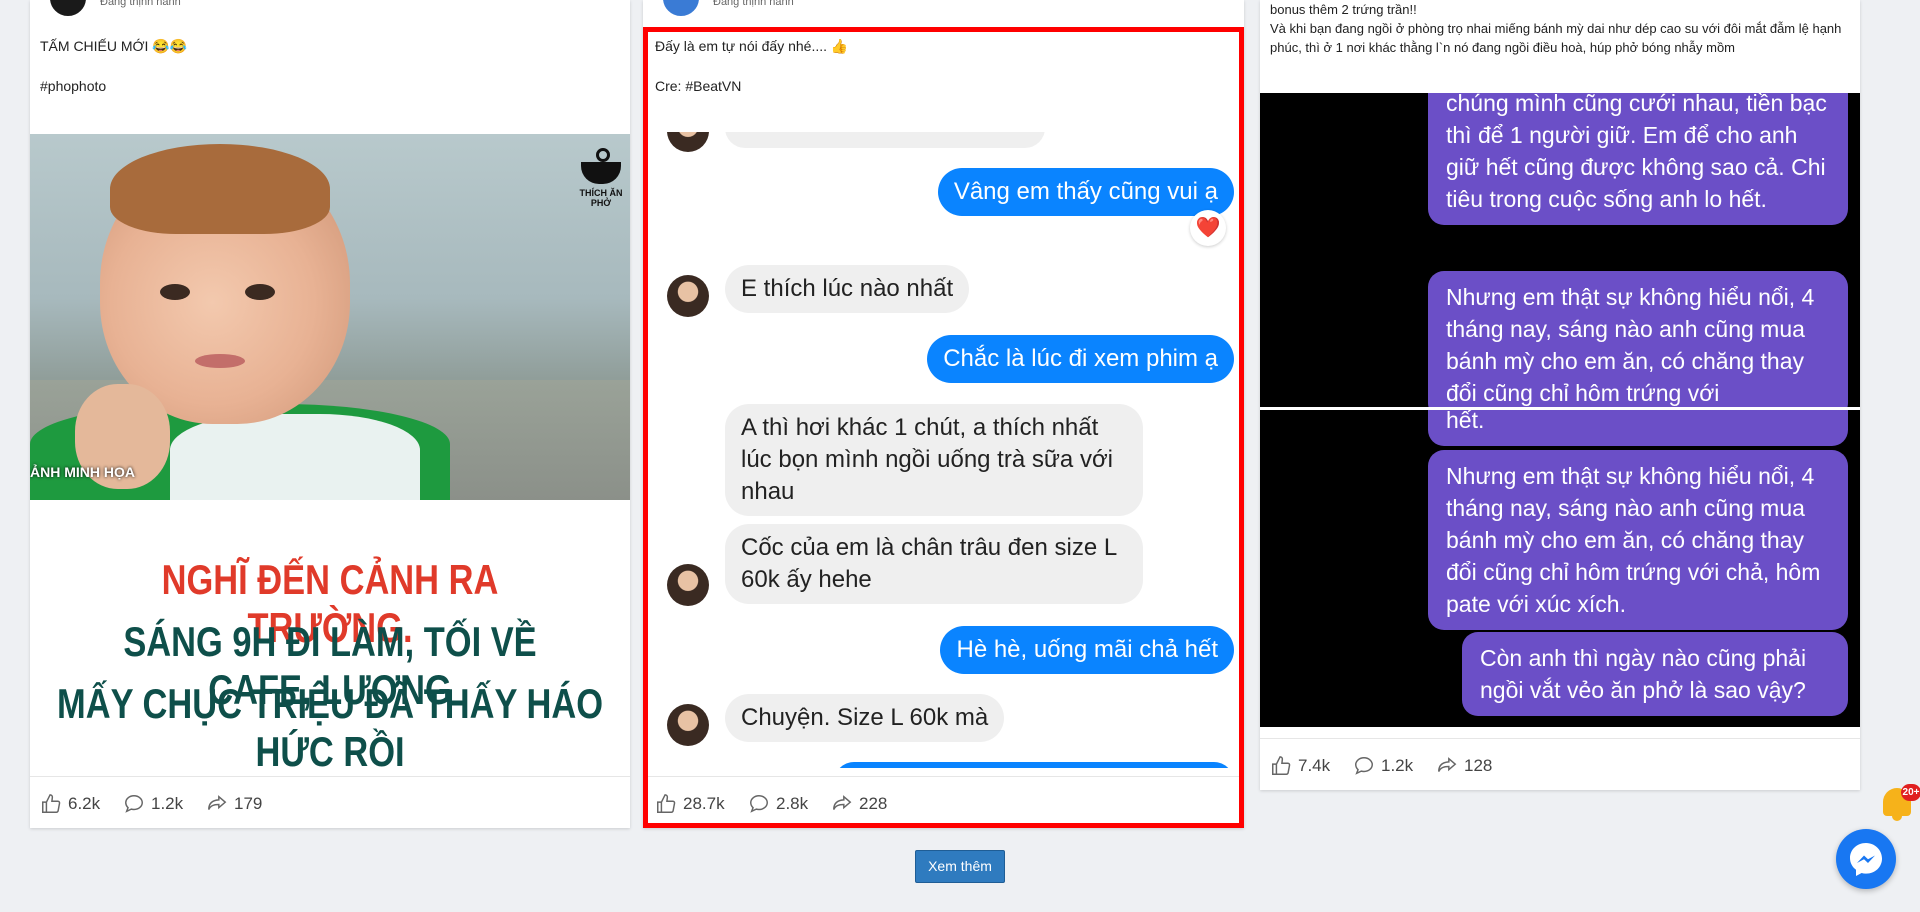 This screenshot has height=912, width=1920. What do you see at coordinates (1080, 359) in the screenshot?
I see `chat-bubble-out: Chắc là lúc đi xem phim ạ` at bounding box center [1080, 359].